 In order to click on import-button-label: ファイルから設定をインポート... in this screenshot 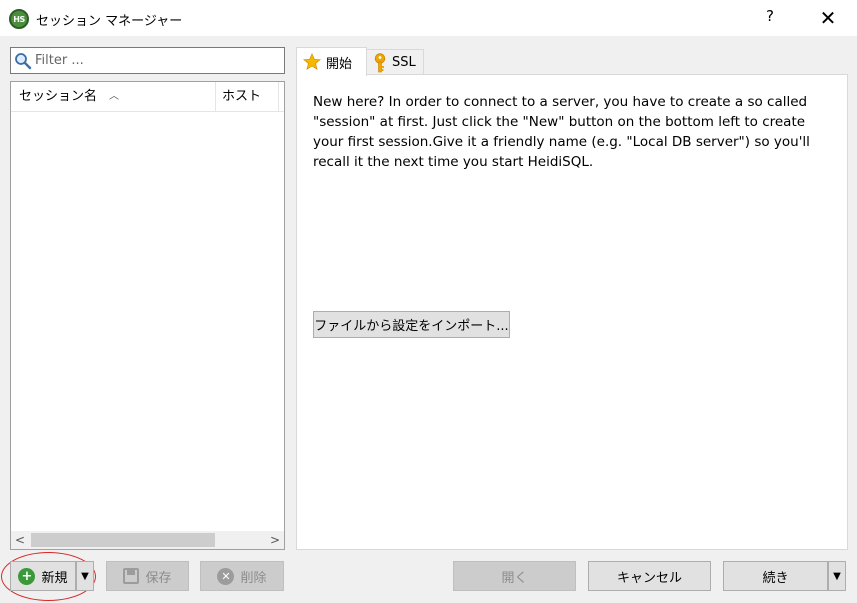, I will do `click(411, 326)`.